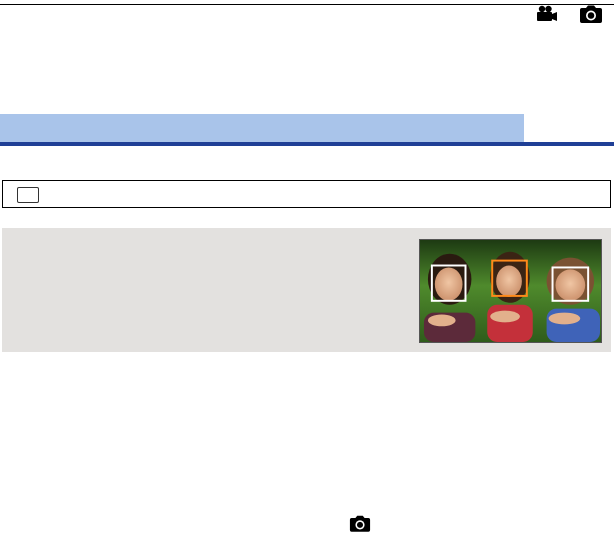 The image size is (614, 533). Describe the element at coordinates (547, 13) in the screenshot. I see `video-camera-icon` at that location.